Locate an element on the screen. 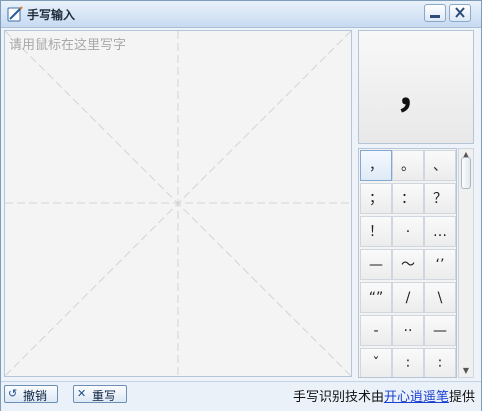 The image size is (482, 411). preview-char: ， is located at coordinates (416, 94).